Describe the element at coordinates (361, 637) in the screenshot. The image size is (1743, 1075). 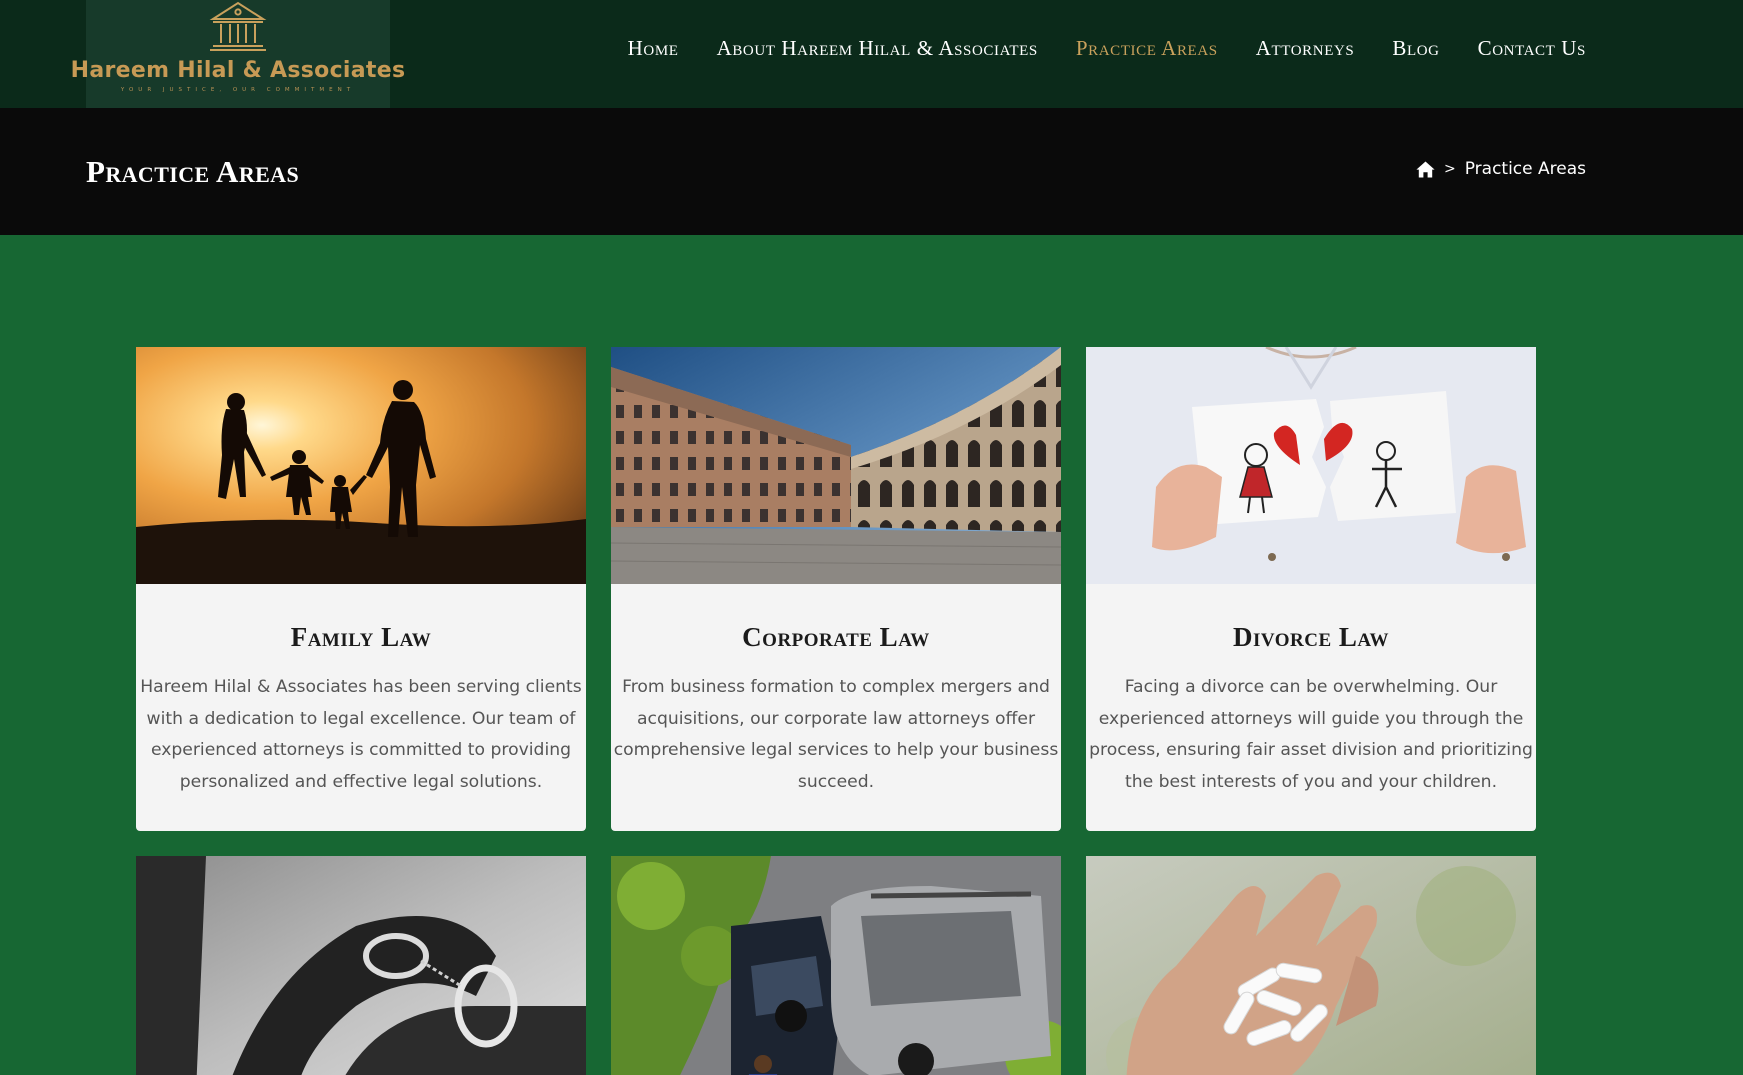
I see `card-title: Family Law` at that location.